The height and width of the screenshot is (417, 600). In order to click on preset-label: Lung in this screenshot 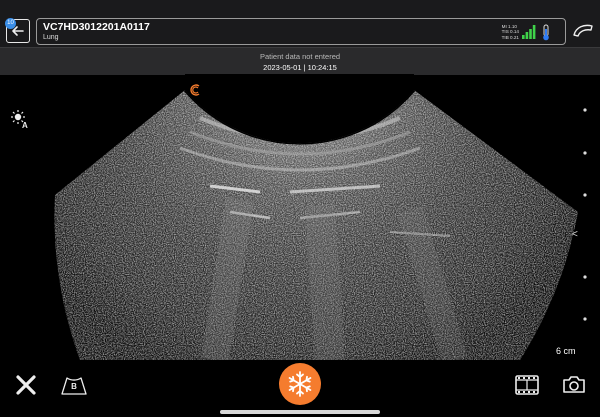, I will do `click(51, 37)`.